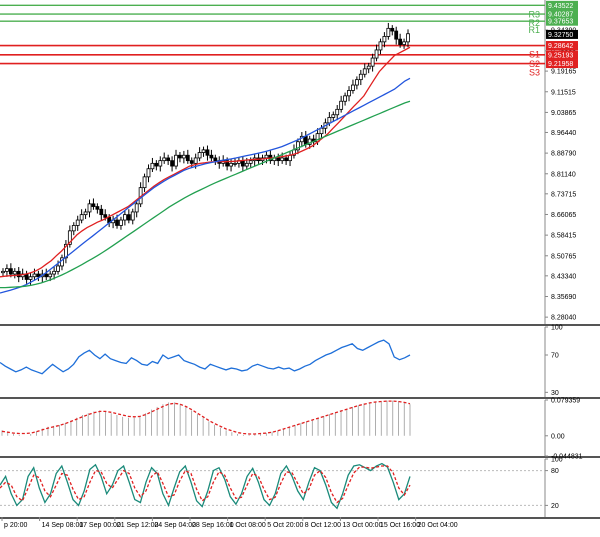 The image size is (600, 537). I want to click on price-tag: 9.25193, so click(560, 55).